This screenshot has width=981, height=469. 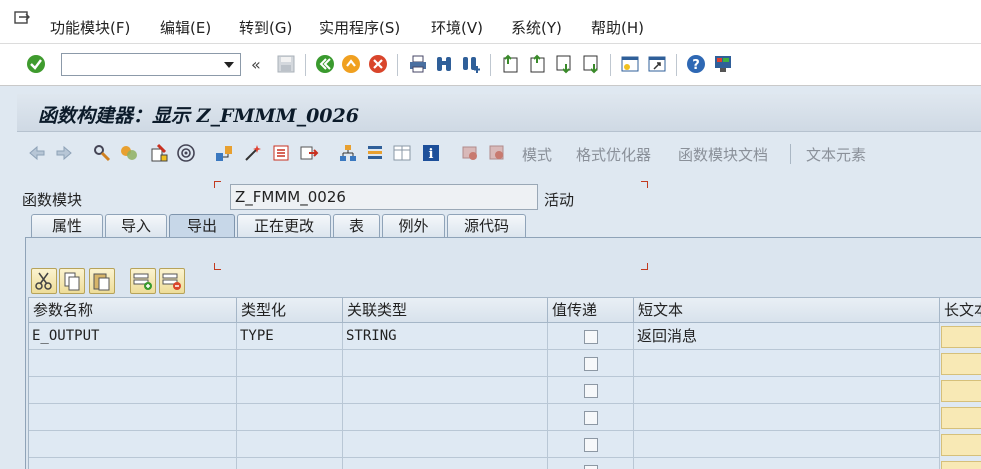 What do you see at coordinates (418, 64) in the screenshot?
I see `print-icon` at bounding box center [418, 64].